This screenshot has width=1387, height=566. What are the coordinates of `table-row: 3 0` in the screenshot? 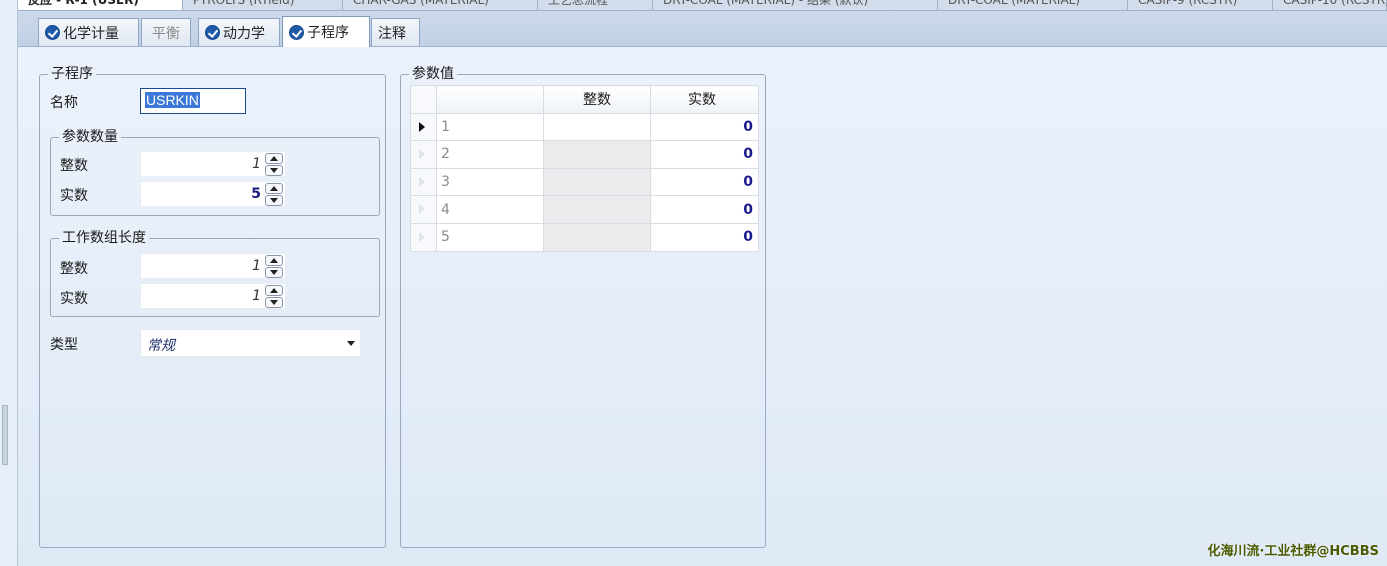 It's located at (584, 182).